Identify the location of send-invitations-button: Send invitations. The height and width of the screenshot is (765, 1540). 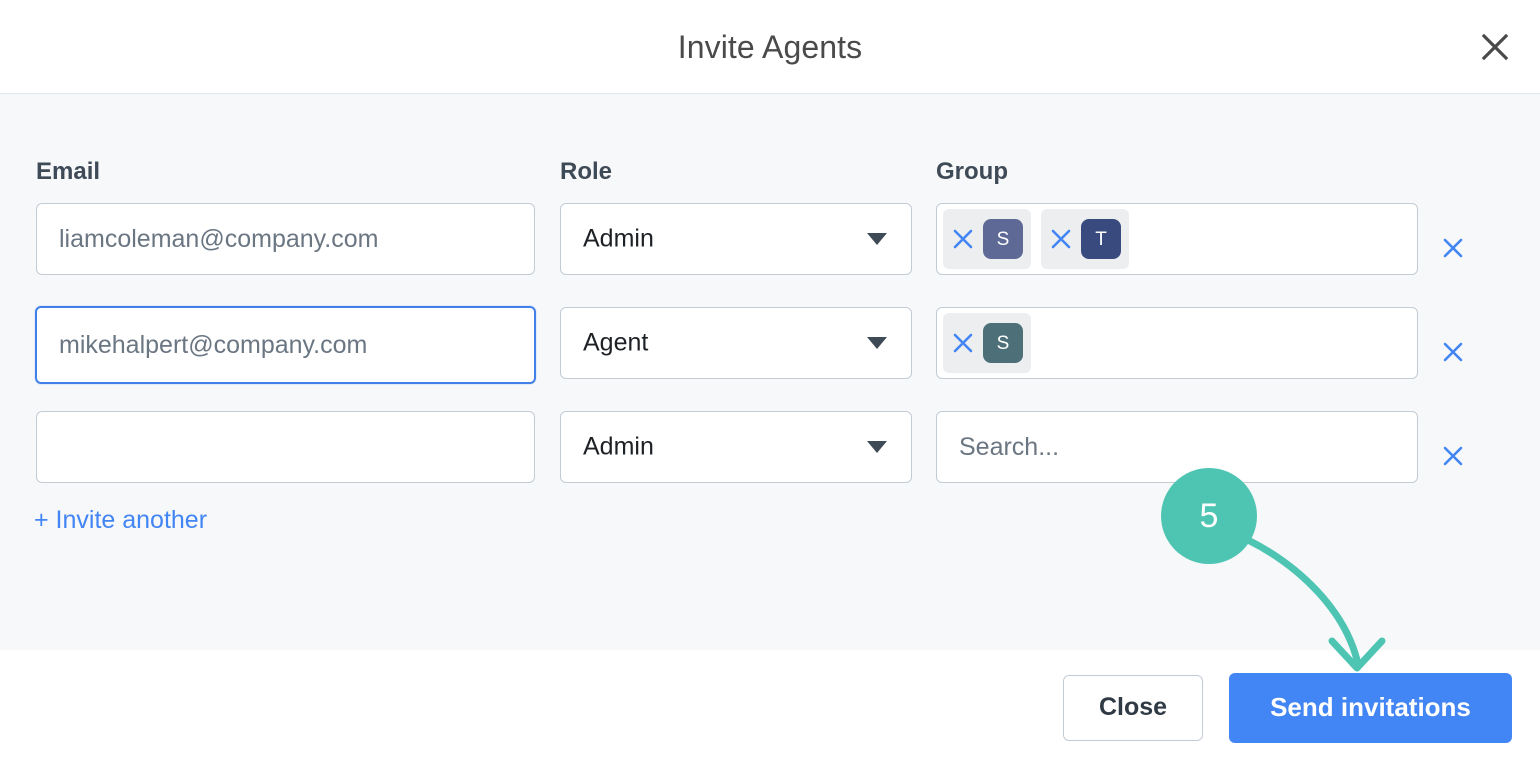
(1370, 707).